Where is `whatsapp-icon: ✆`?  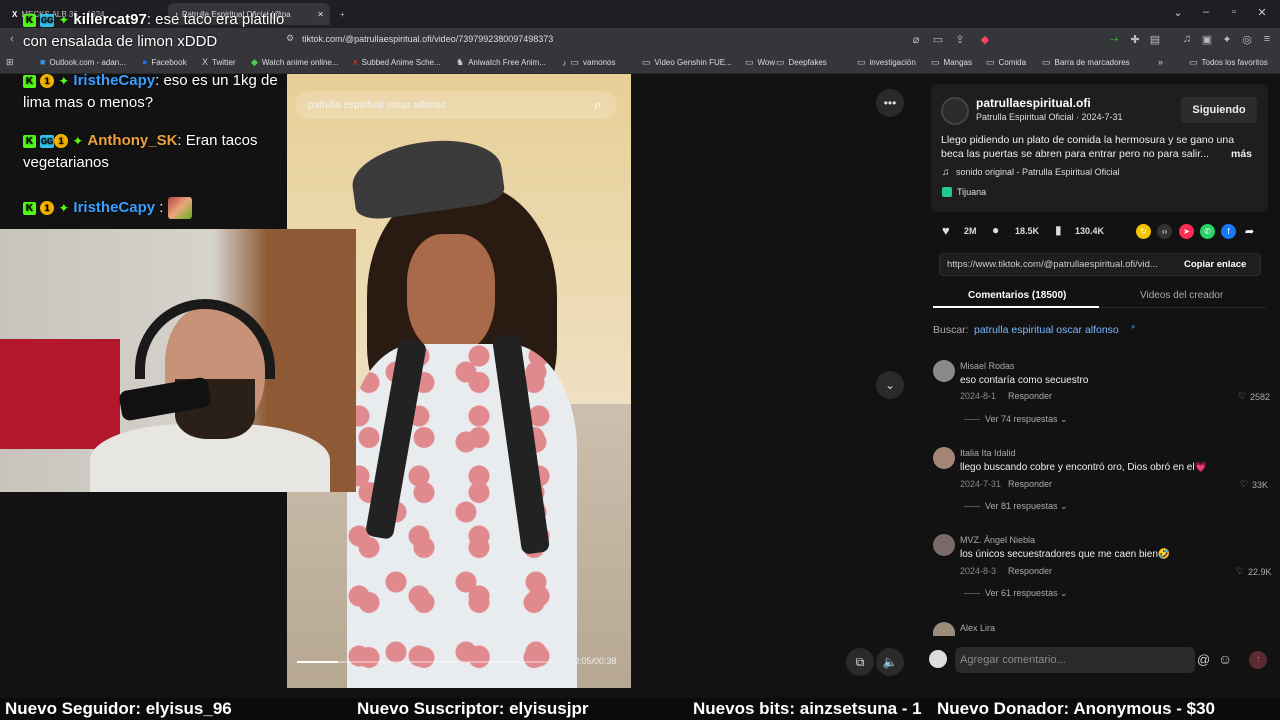 whatsapp-icon: ✆ is located at coordinates (1207, 231).